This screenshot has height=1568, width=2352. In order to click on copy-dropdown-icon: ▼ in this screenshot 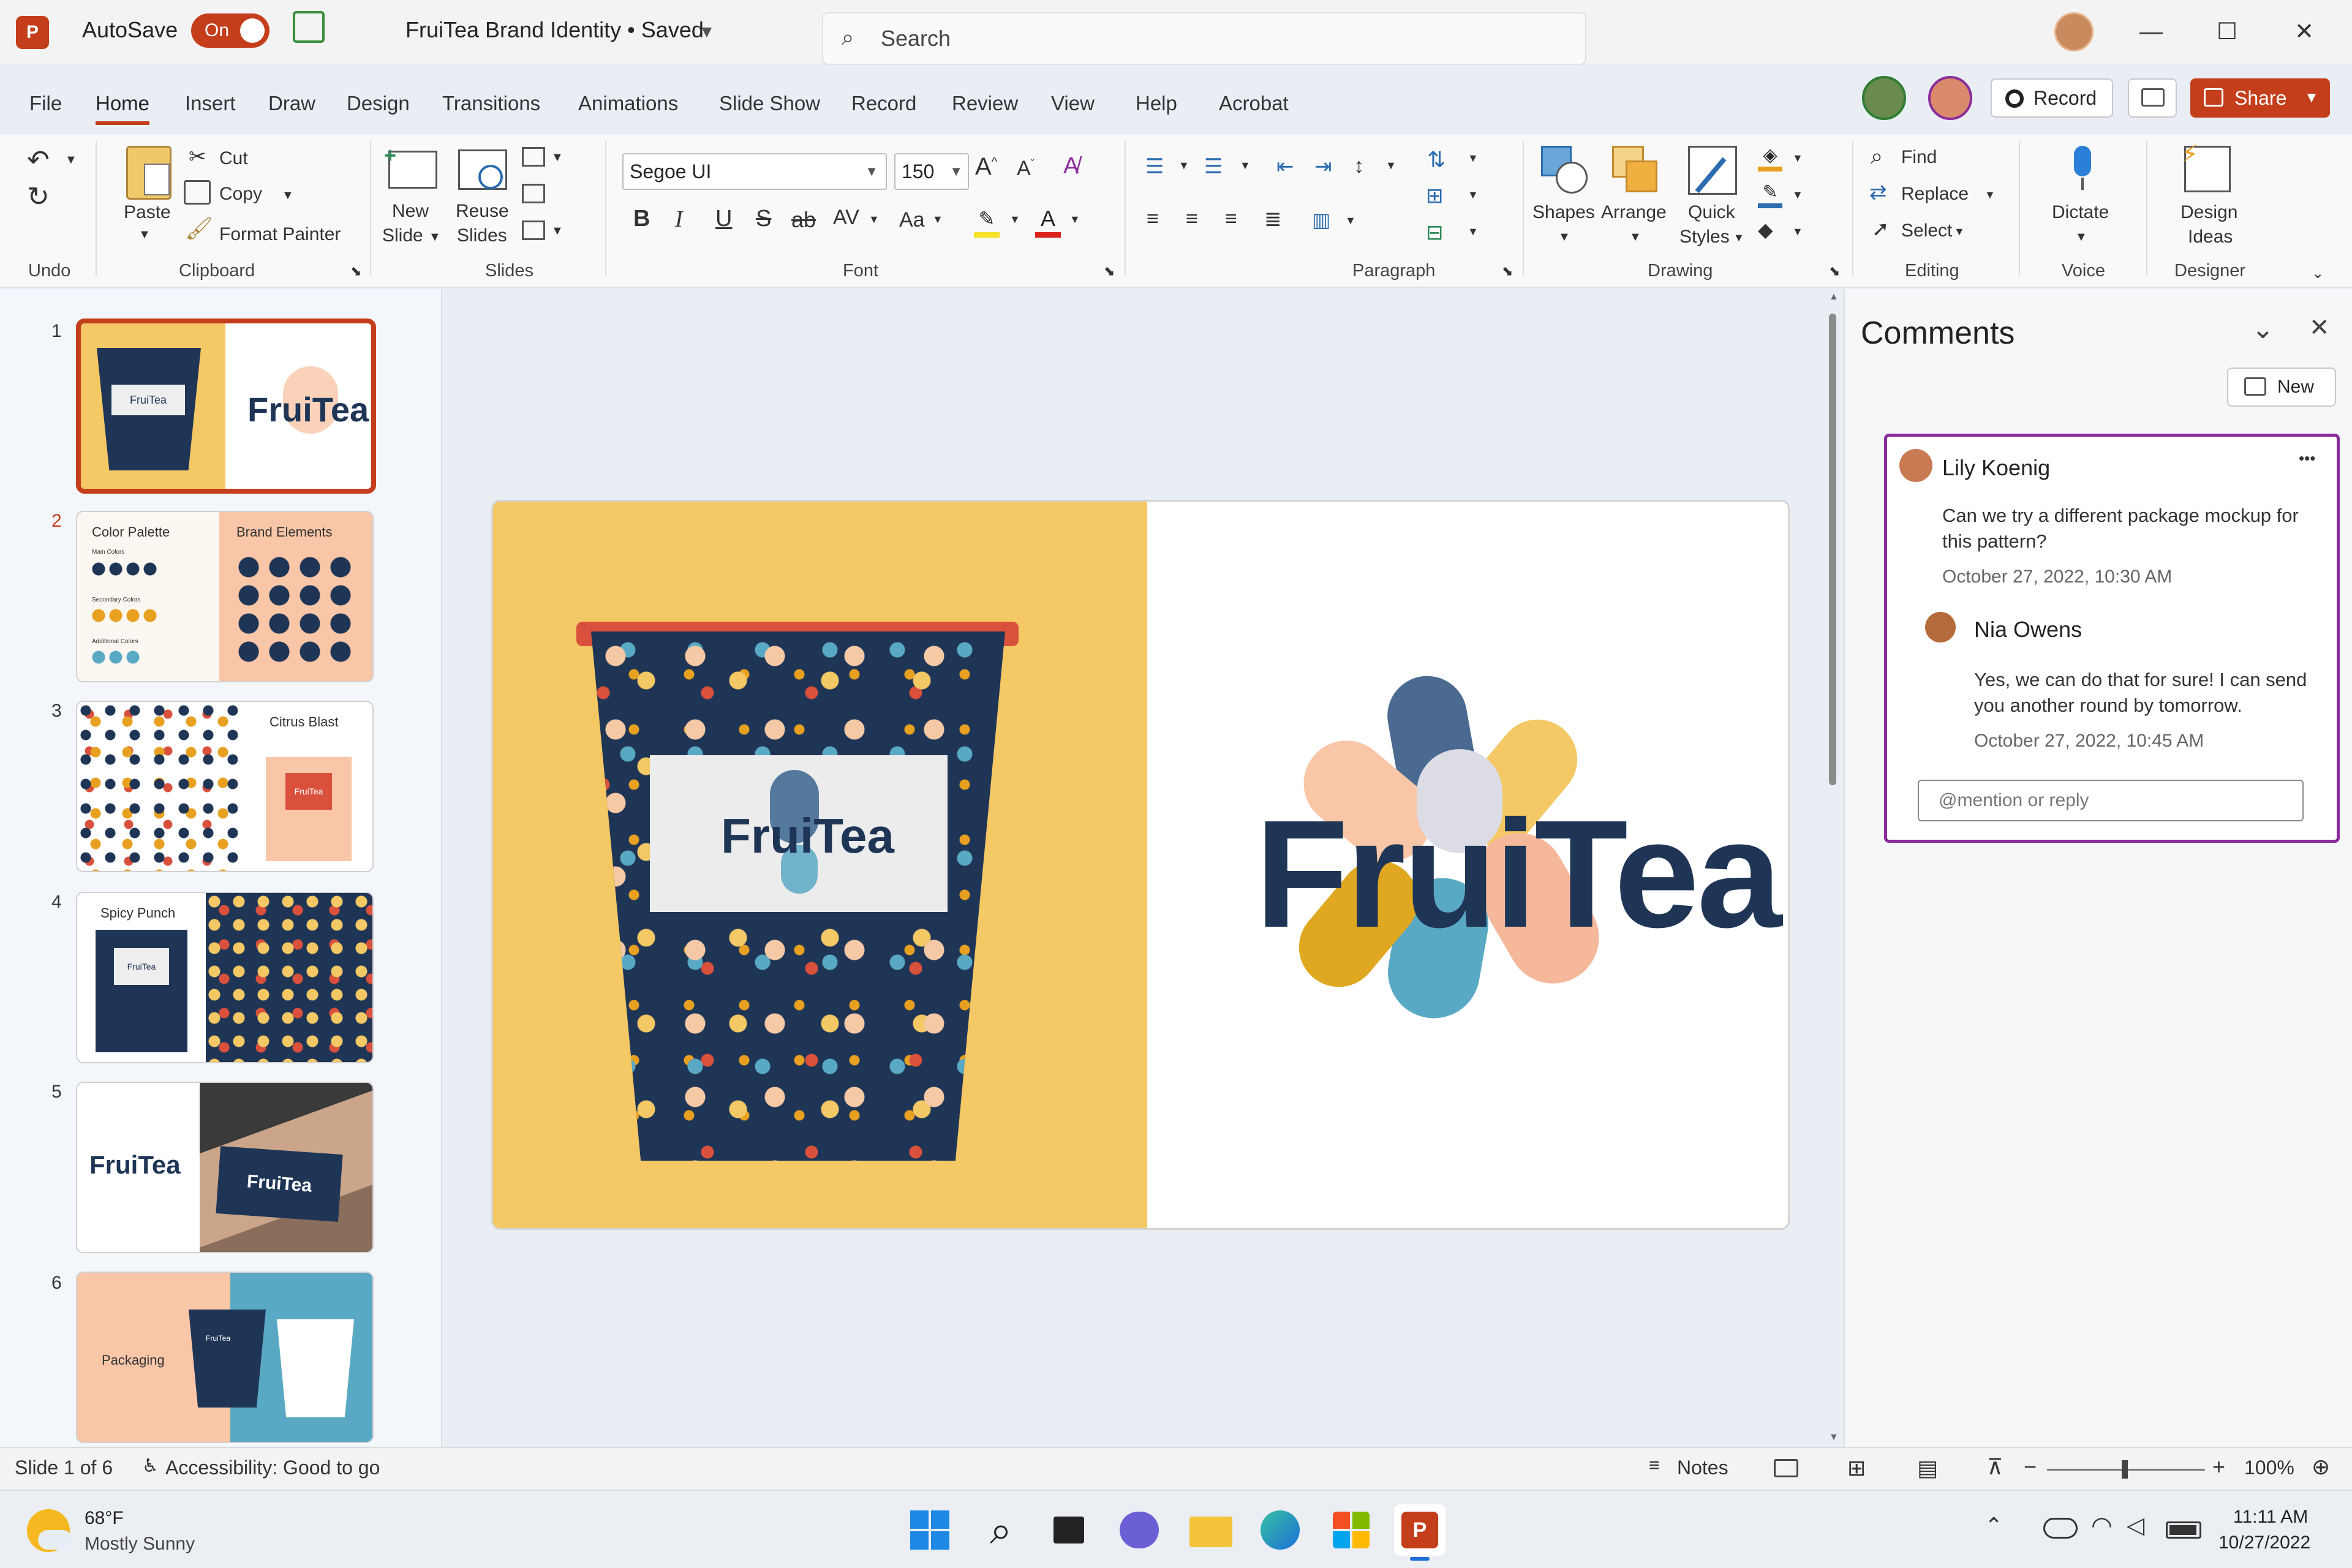, I will do `click(288, 196)`.